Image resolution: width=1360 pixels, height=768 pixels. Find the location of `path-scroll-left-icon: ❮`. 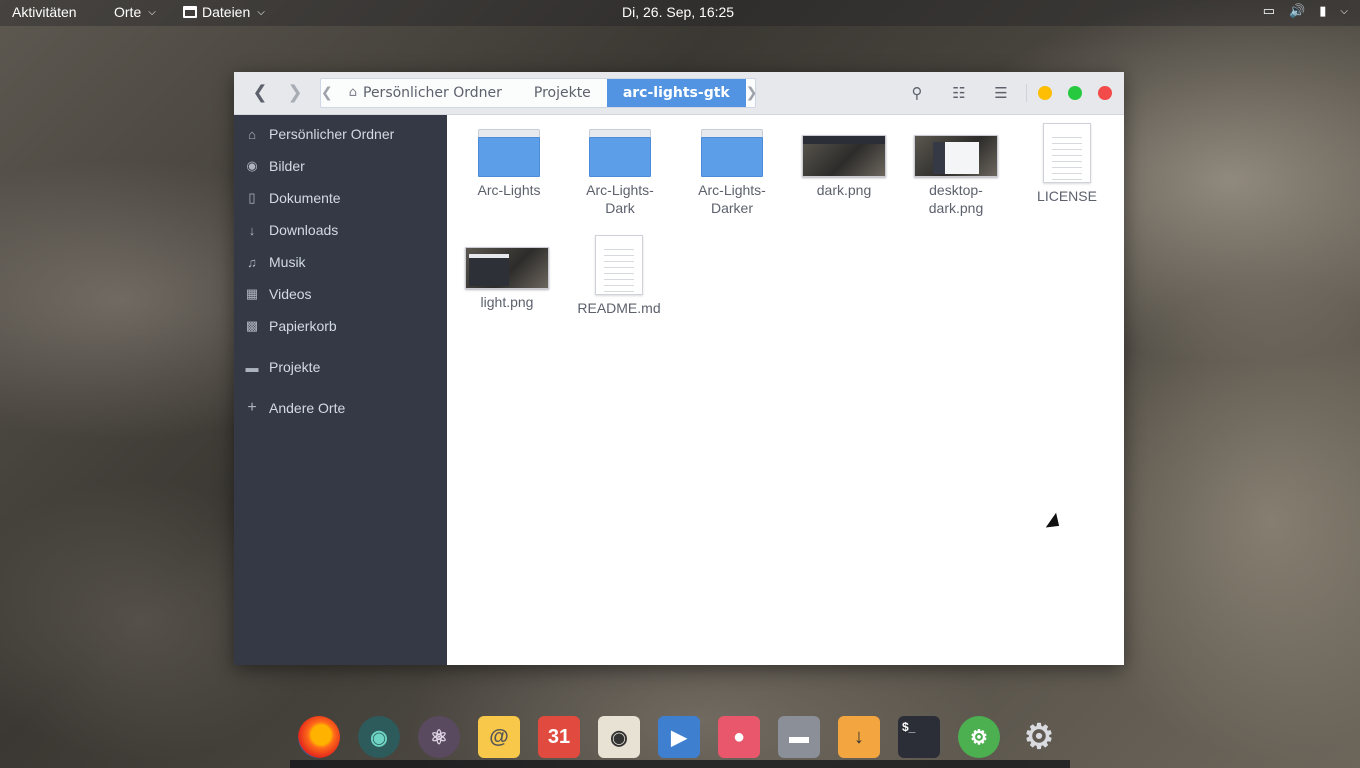

path-scroll-left-icon: ❮ is located at coordinates (327, 93).